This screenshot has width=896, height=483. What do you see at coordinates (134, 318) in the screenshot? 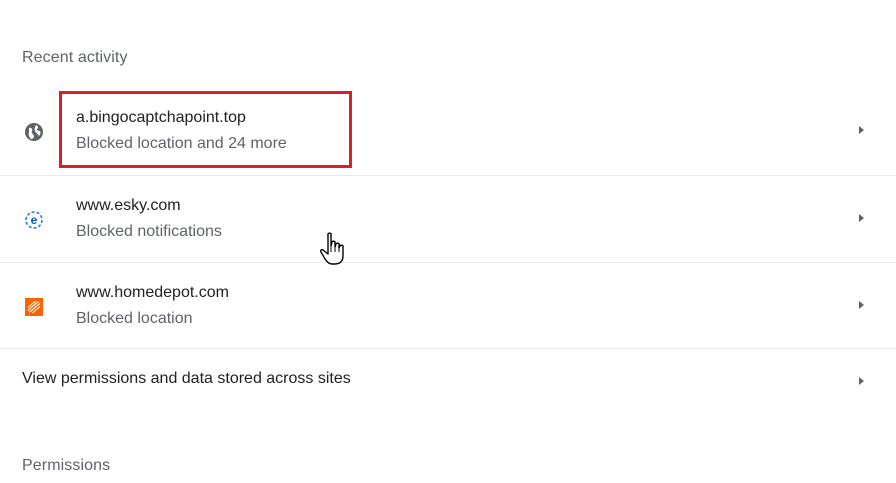
I see `site-detail: Blocked location` at bounding box center [134, 318].